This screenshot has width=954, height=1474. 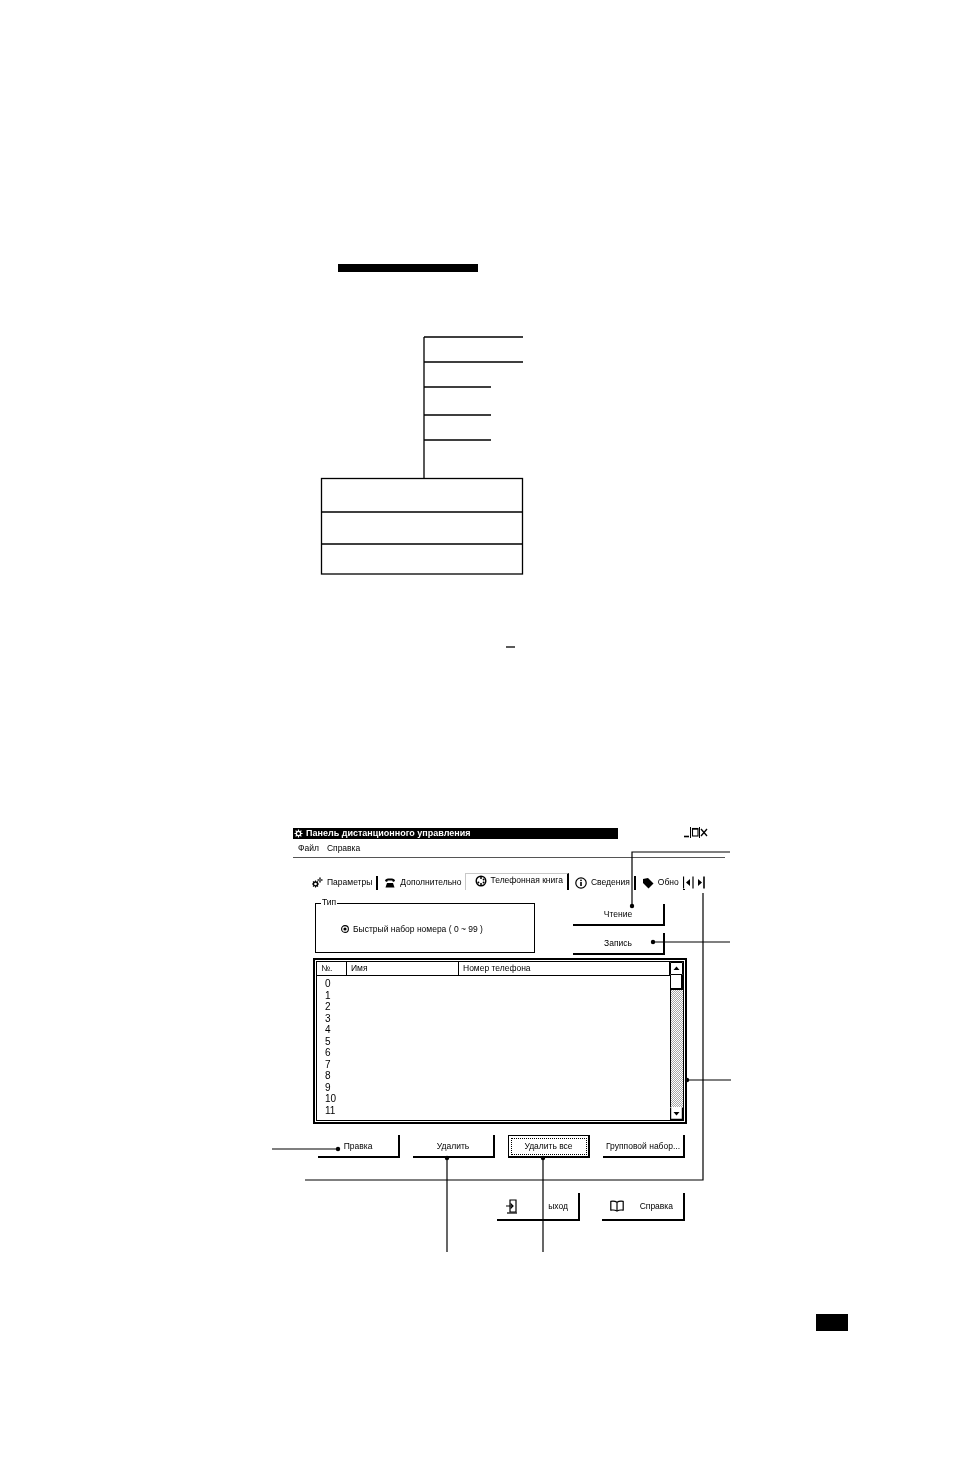 I want to click on dash-mark, so click(x=510, y=647).